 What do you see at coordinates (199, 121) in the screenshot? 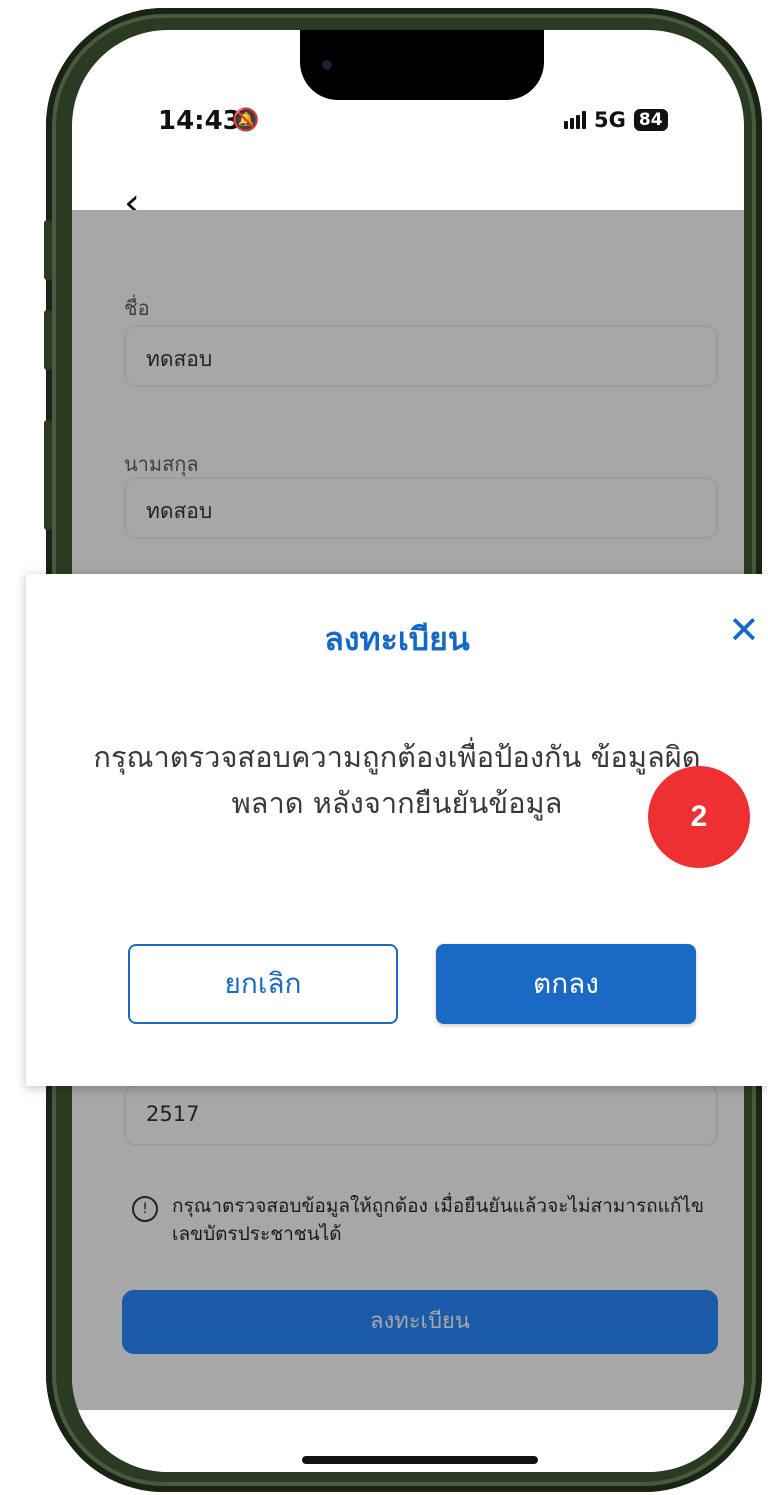
I see `status-time: 14:43` at bounding box center [199, 121].